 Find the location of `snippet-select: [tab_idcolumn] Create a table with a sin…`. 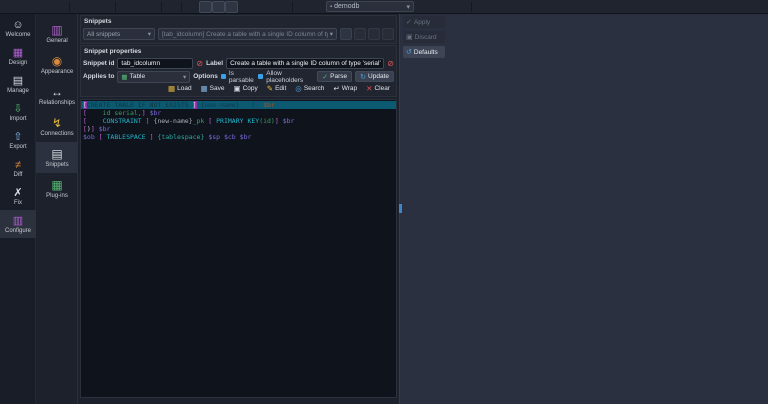

snippet-select: [tab_idcolumn] Create a table with a sin… is located at coordinates (247, 34).